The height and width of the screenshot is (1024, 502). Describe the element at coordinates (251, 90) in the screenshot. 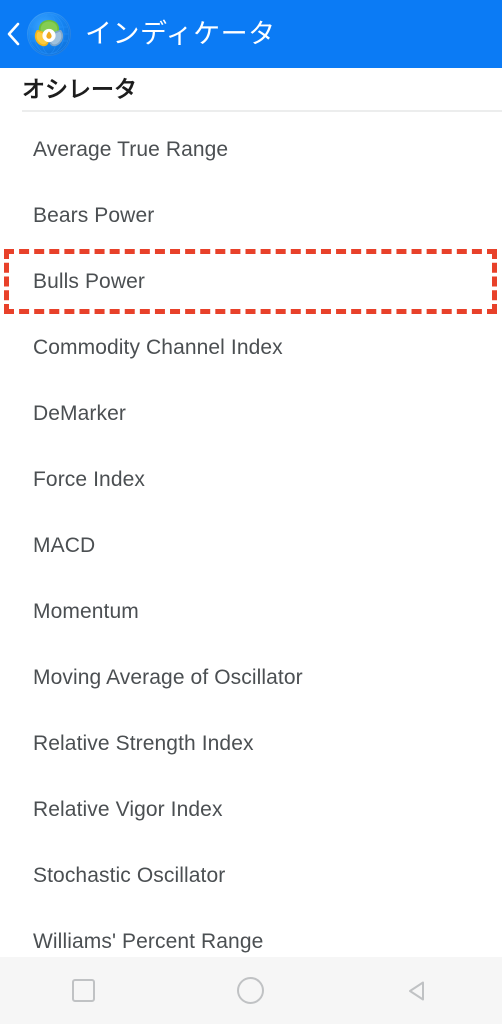

I see `section-header: オシレータ` at that location.